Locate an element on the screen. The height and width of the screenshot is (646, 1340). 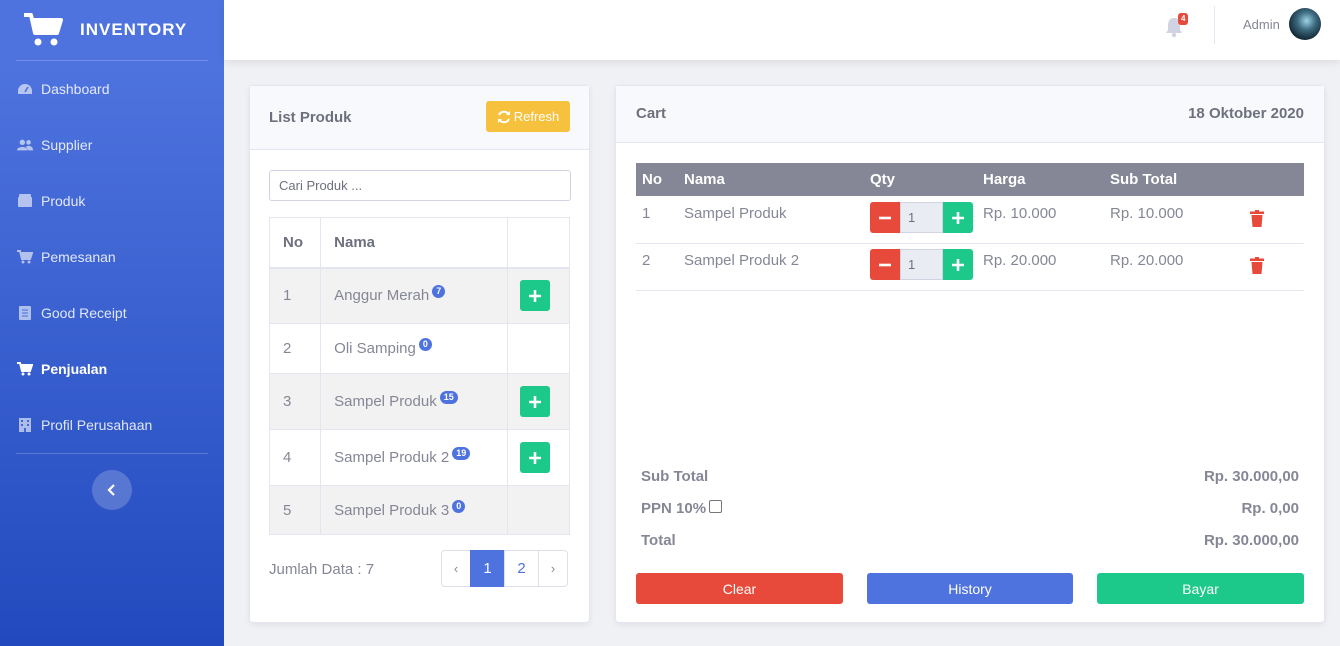
ppn-checkbox is located at coordinates (716, 506).